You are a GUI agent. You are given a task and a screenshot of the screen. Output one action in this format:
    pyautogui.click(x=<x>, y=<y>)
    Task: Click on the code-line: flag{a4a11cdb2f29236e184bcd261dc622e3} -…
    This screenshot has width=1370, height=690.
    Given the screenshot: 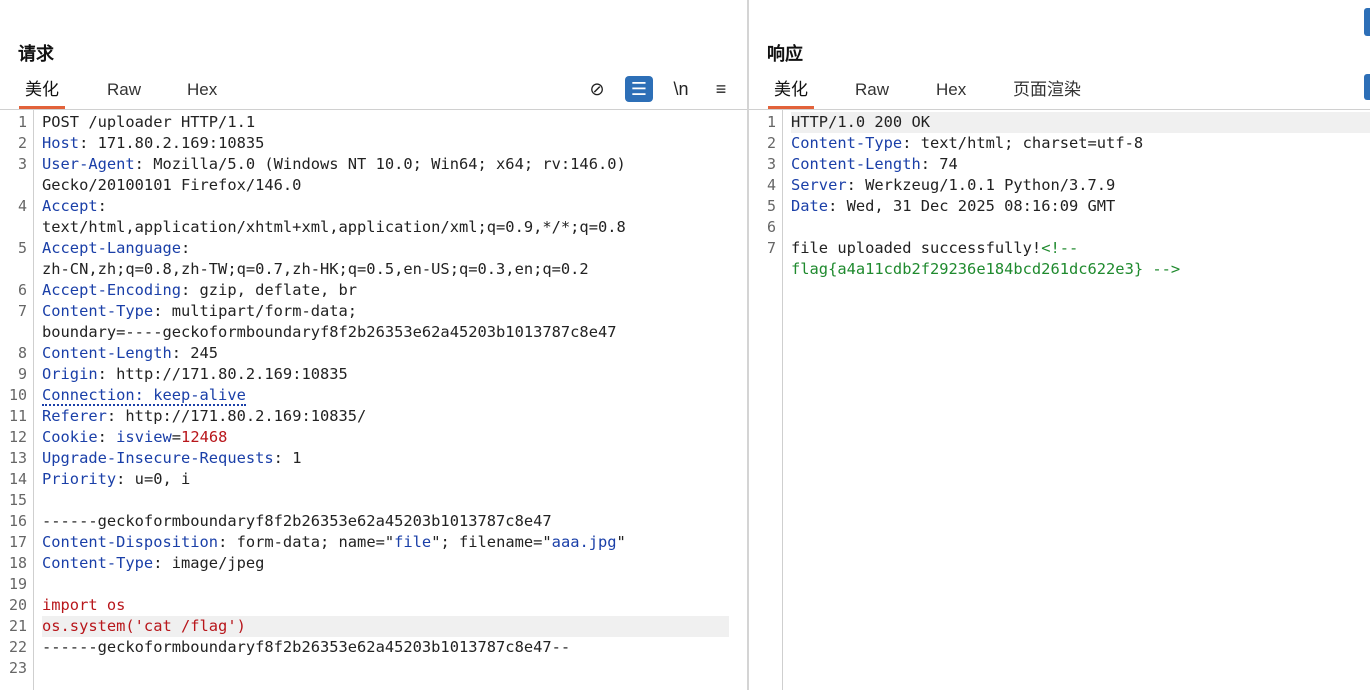 What is the action you would take?
    pyautogui.click(x=1059, y=269)
    